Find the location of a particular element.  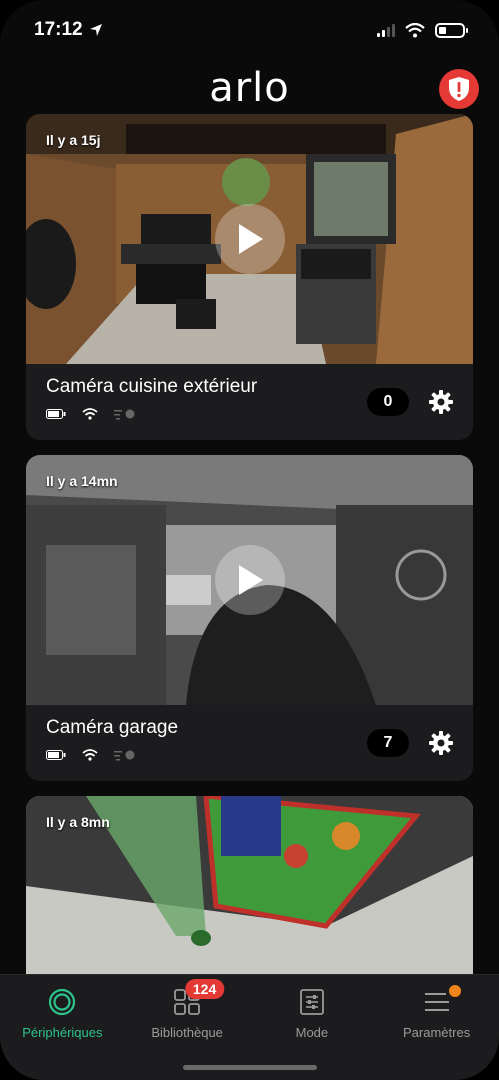

camera-card: Il y a 8mn is located at coordinates (249, 885).